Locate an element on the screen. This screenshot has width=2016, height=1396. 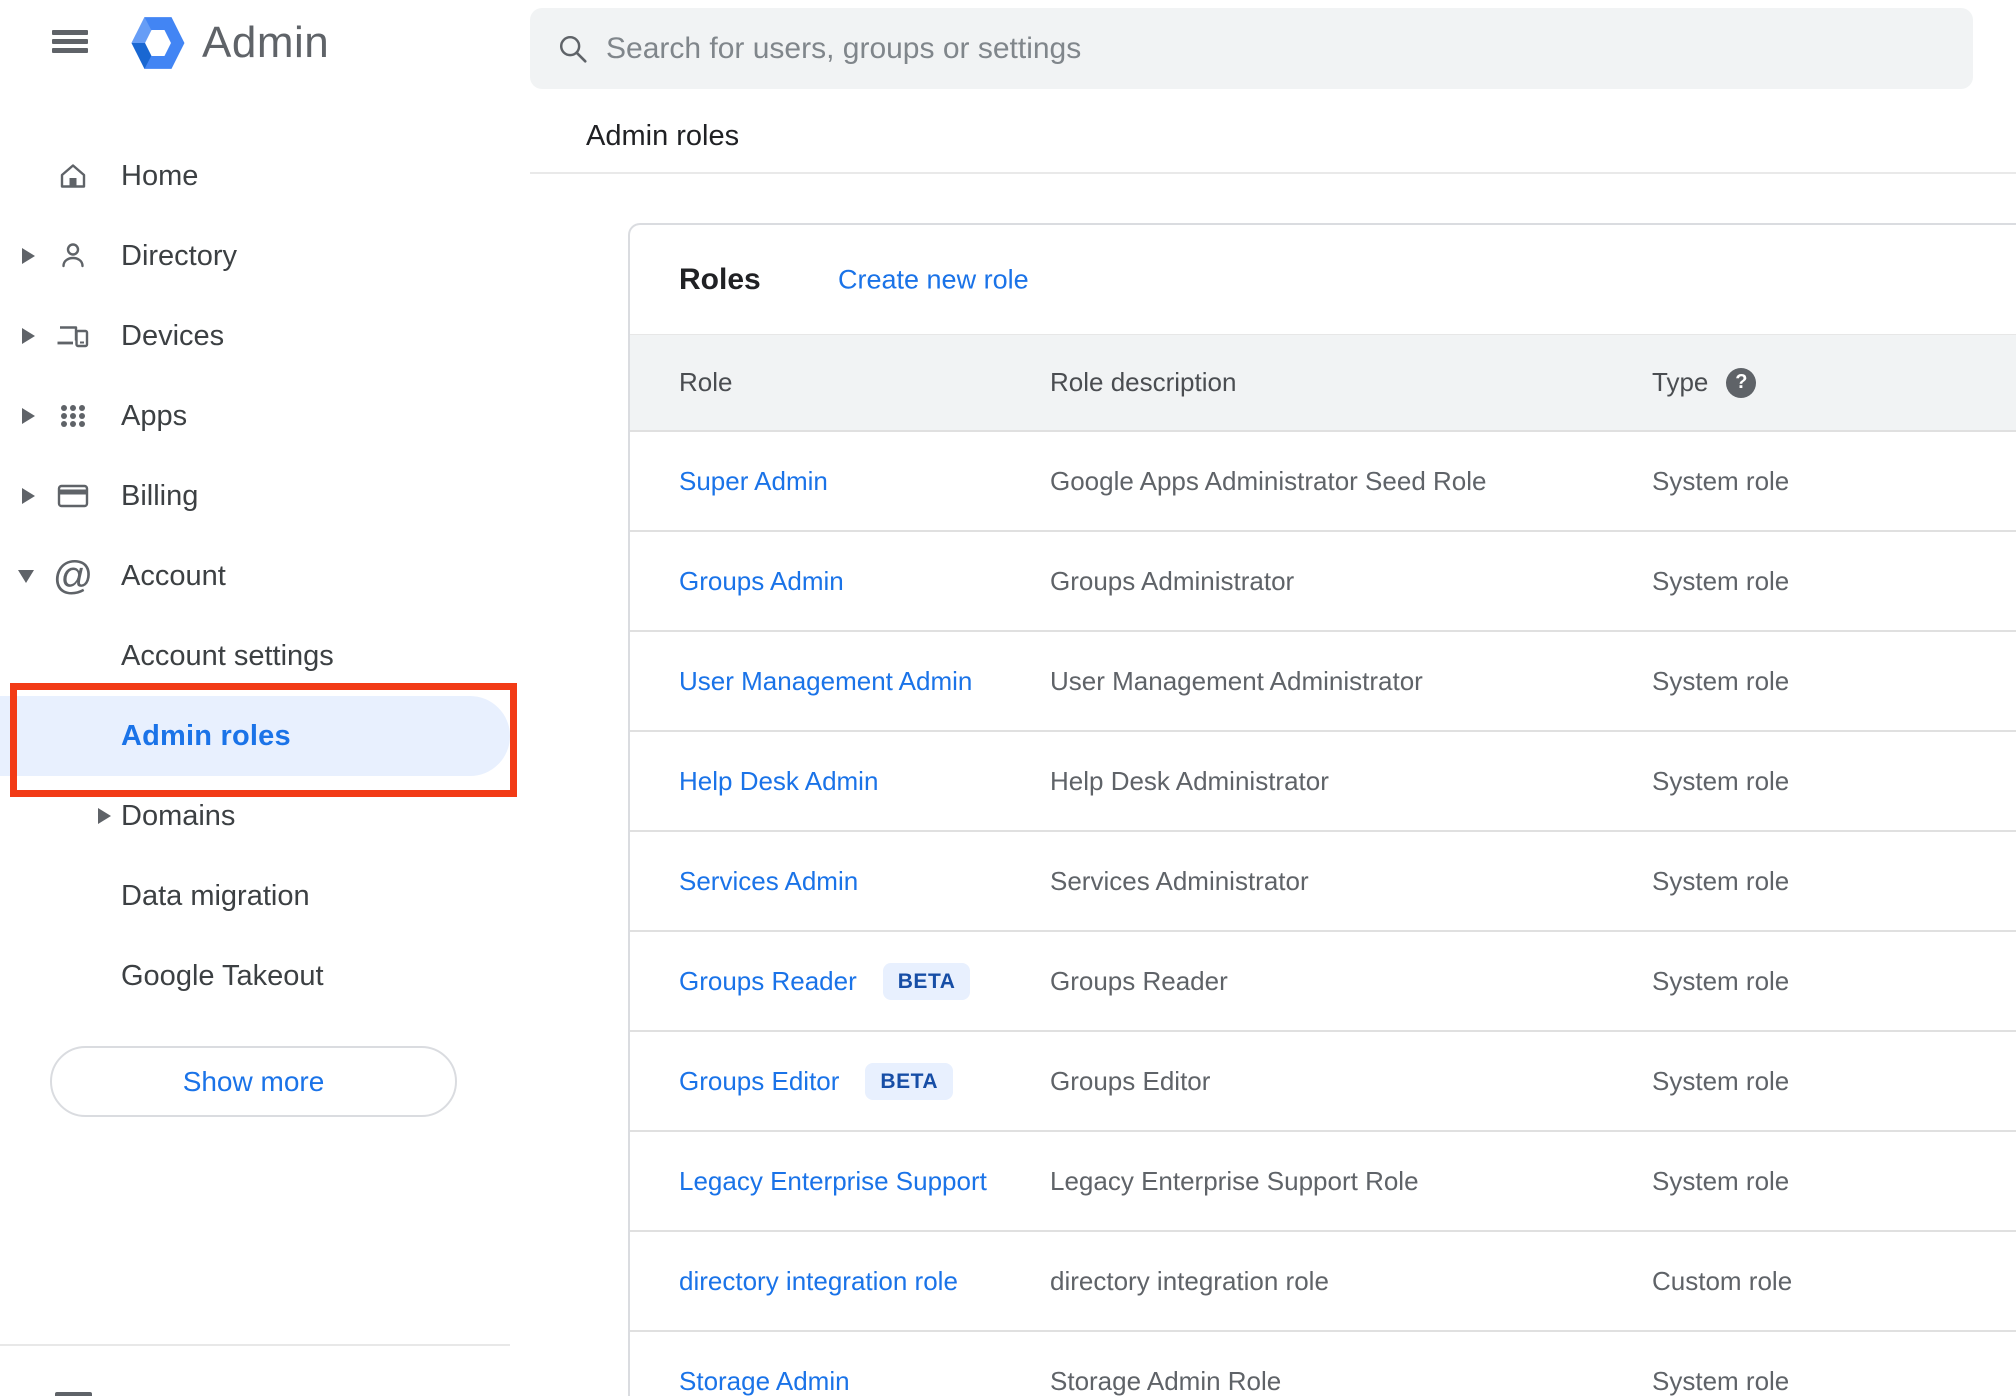
column-header-role: Role is located at coordinates (706, 382).